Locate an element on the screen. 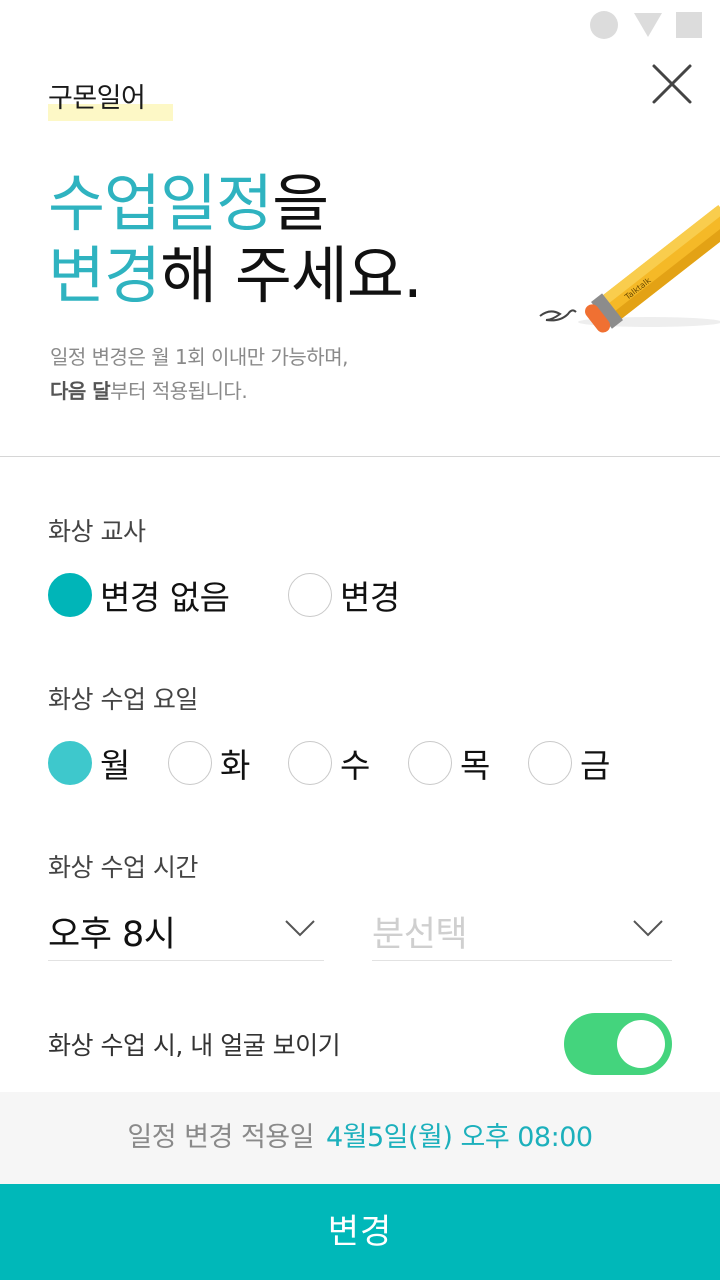  hour-select-value: 오후 8시 is located at coordinates (112, 935).